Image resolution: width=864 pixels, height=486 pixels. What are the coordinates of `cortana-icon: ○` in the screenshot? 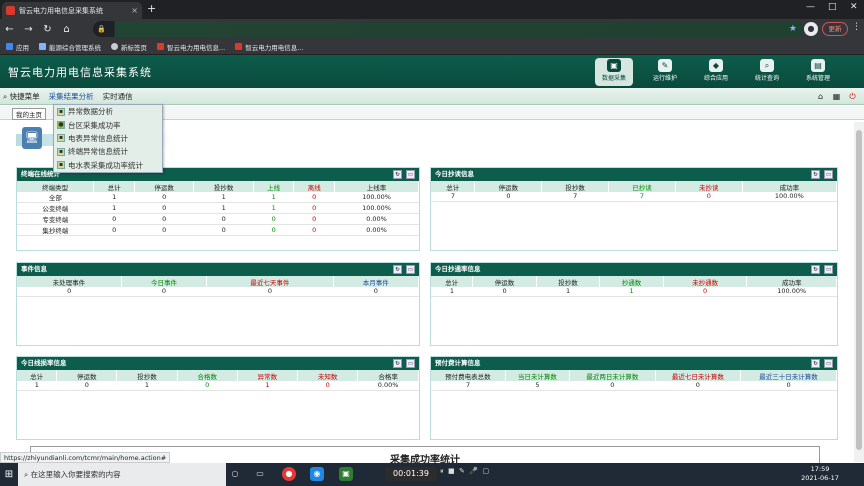 It's located at (235, 474).